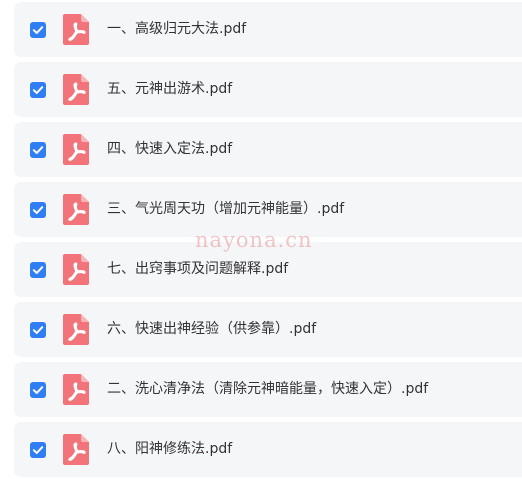 The image size is (522, 479). Describe the element at coordinates (176, 29) in the screenshot. I see `file-name: 一、高级归元大法.pdf` at that location.